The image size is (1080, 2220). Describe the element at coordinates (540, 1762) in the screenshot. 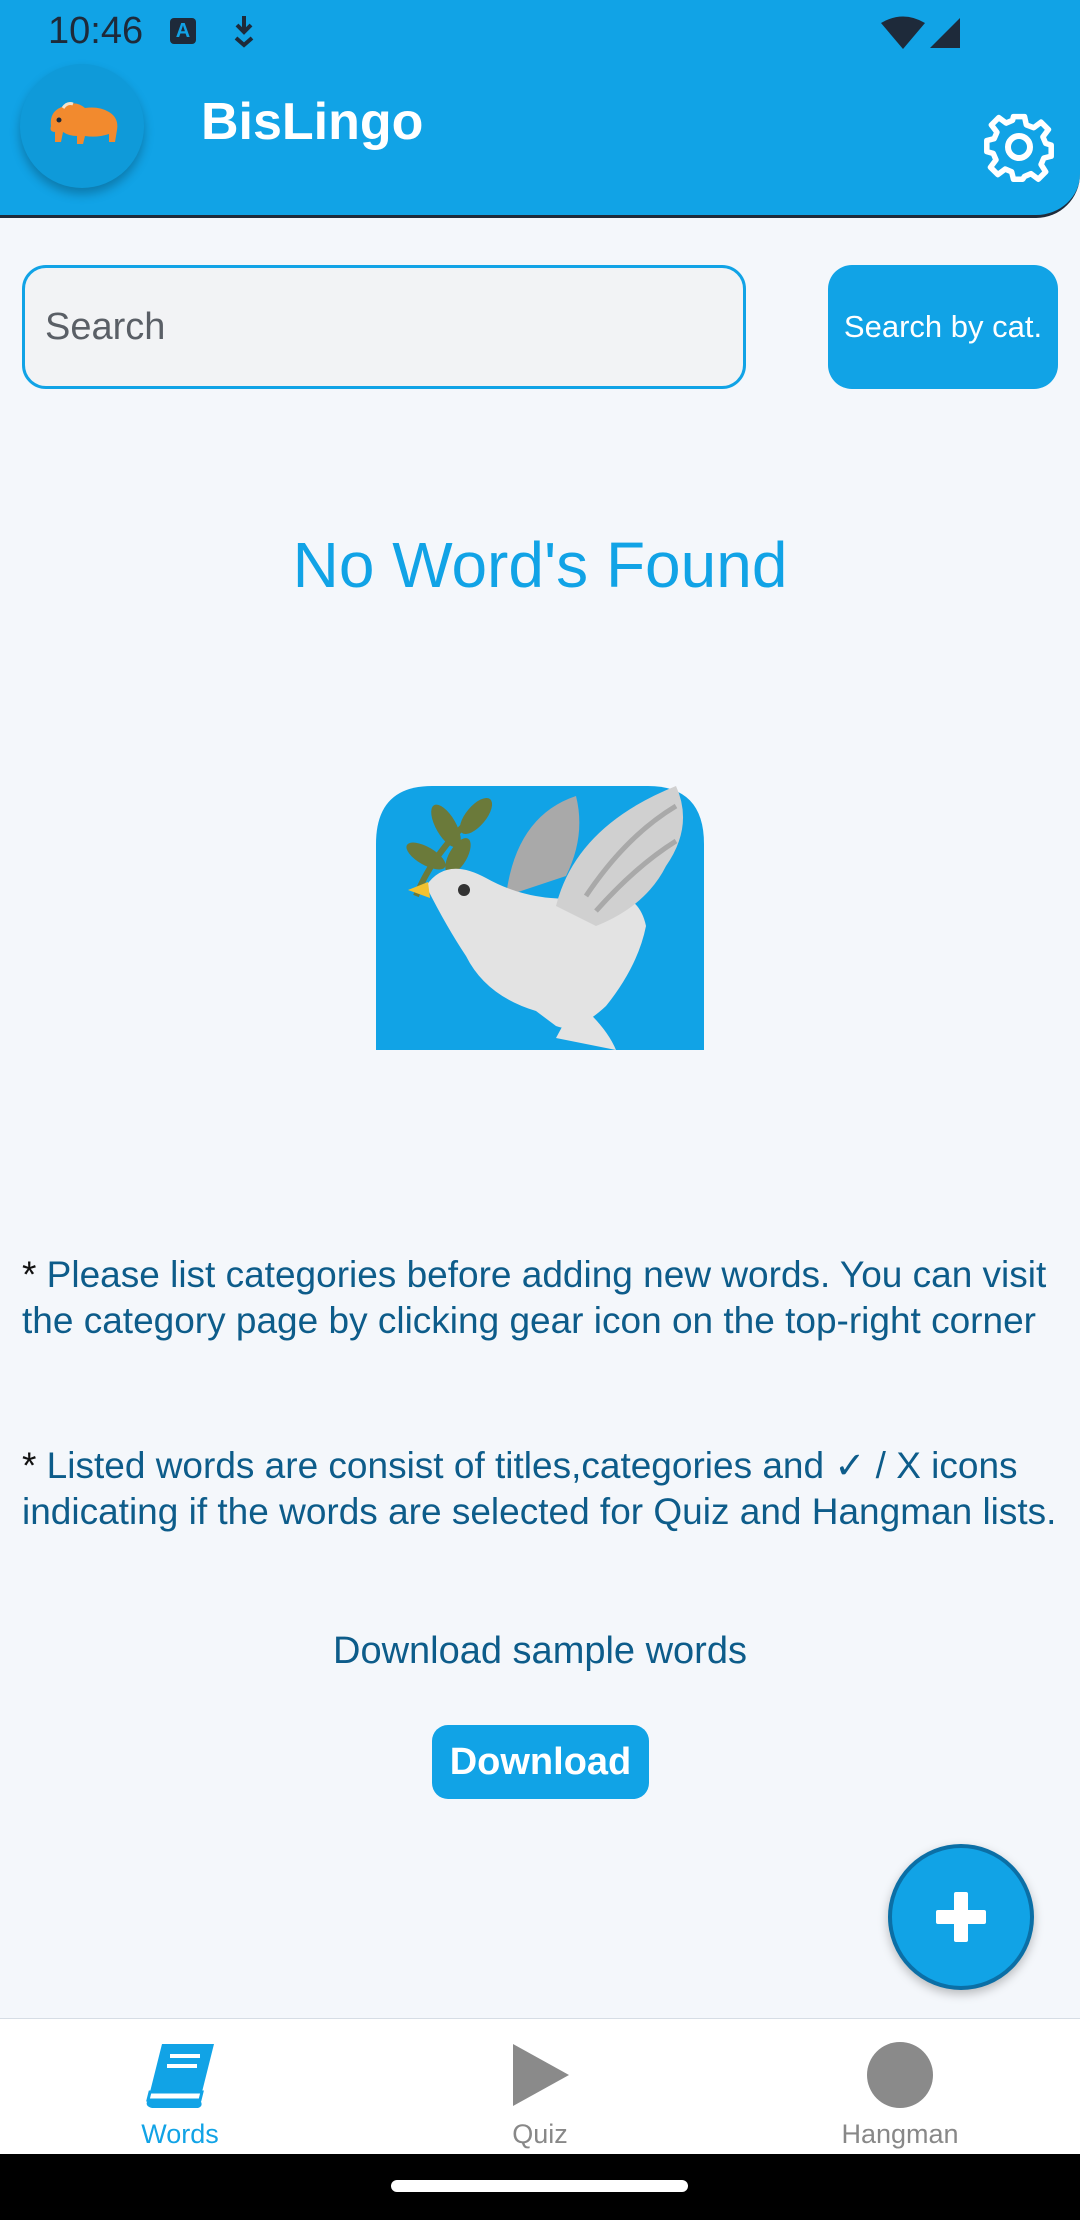

I see `download-button: Download` at that location.